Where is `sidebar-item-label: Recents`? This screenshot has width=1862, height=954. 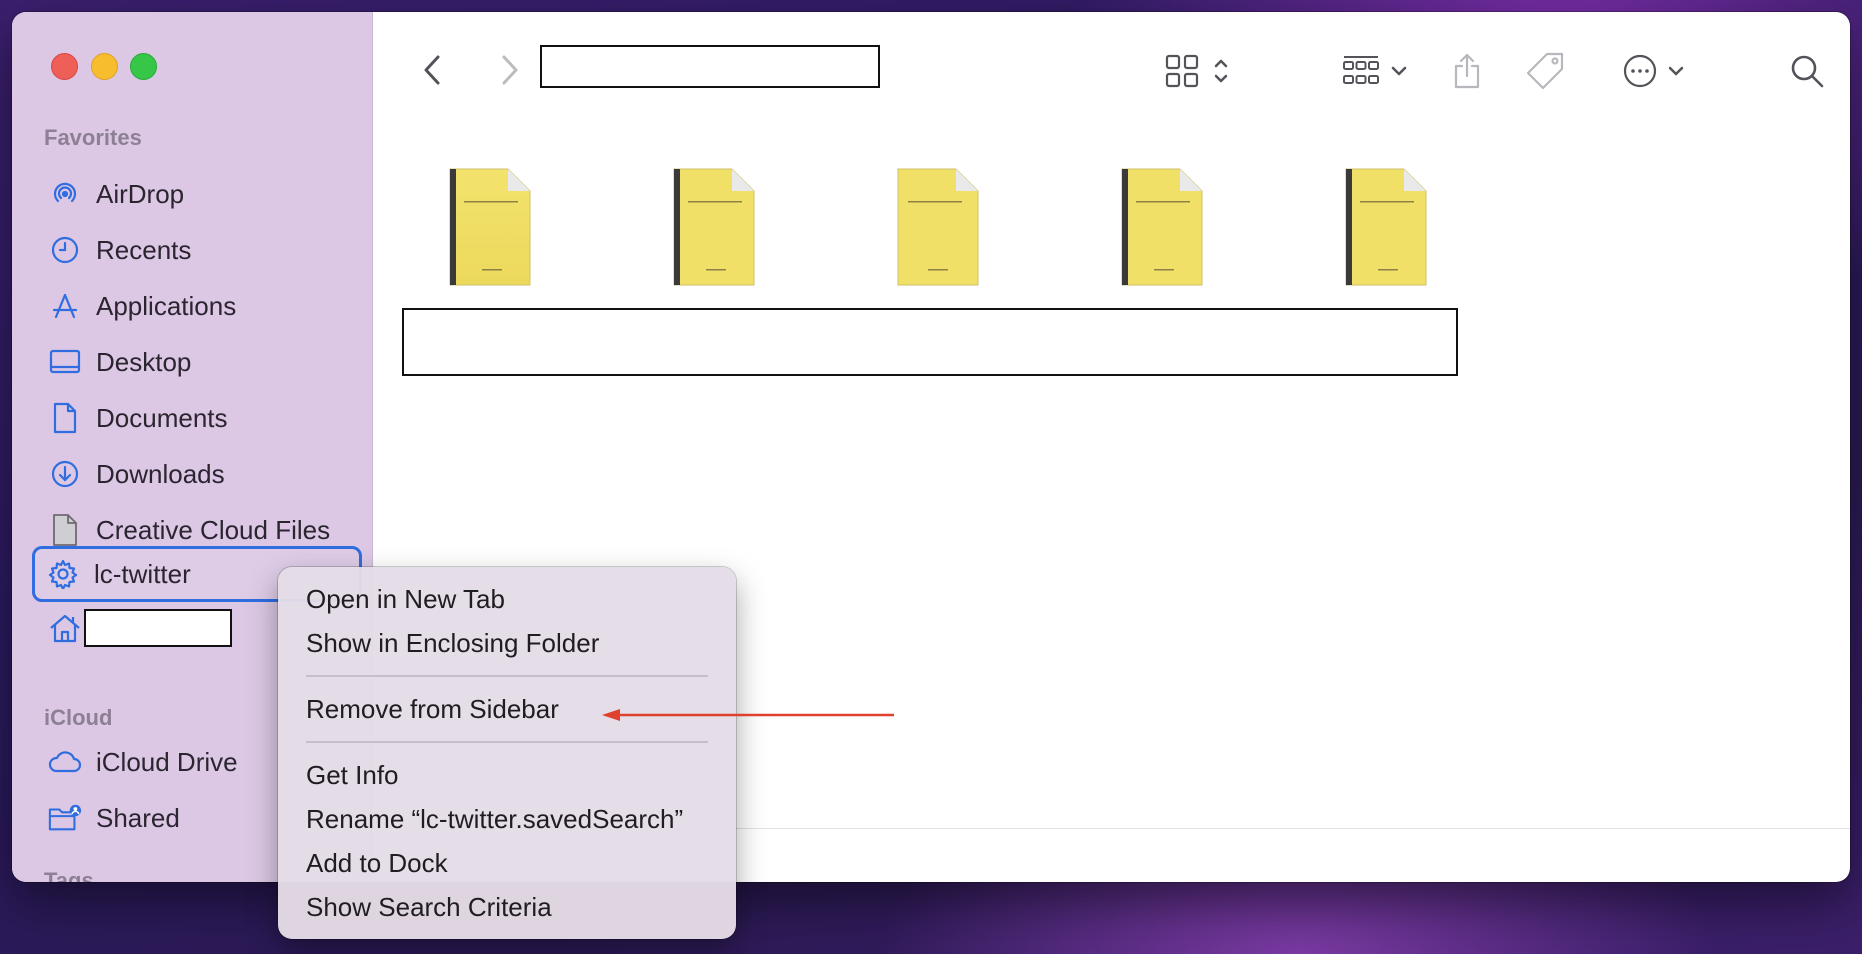 sidebar-item-label: Recents is located at coordinates (144, 249).